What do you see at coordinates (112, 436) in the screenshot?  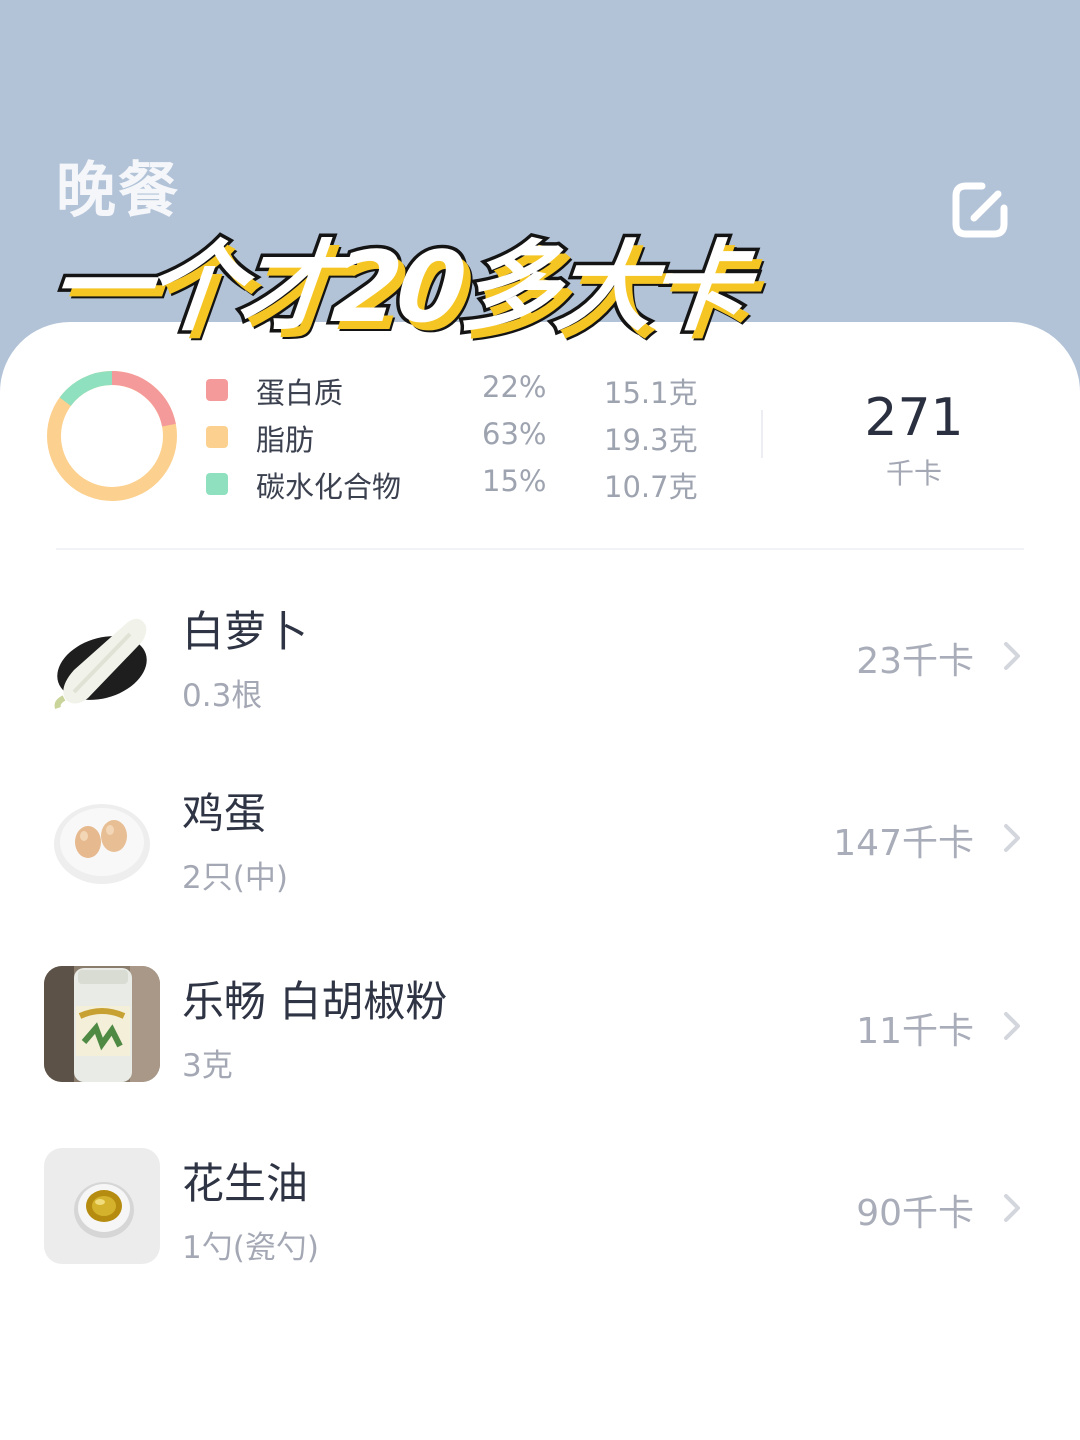 I see `macro-donut-chart` at bounding box center [112, 436].